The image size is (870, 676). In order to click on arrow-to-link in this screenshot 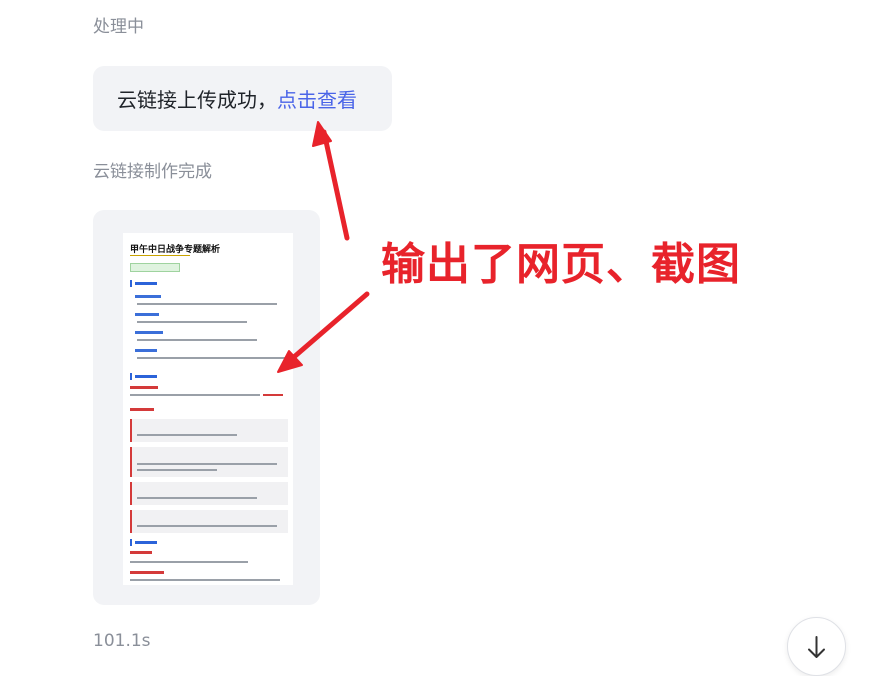, I will do `click(335, 185)`.